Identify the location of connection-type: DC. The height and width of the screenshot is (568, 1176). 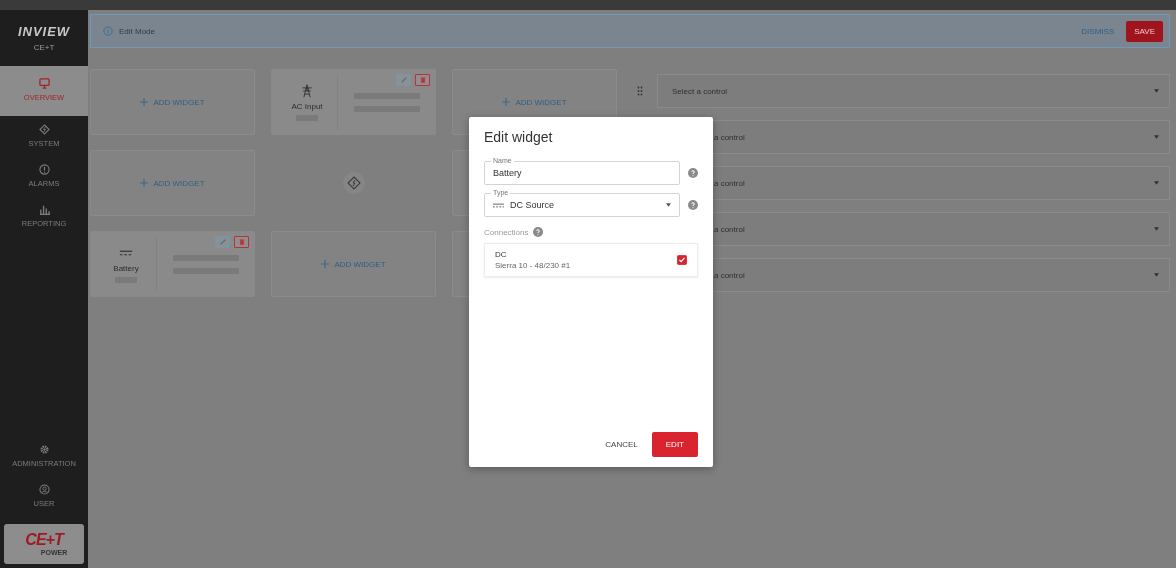
(501, 254).